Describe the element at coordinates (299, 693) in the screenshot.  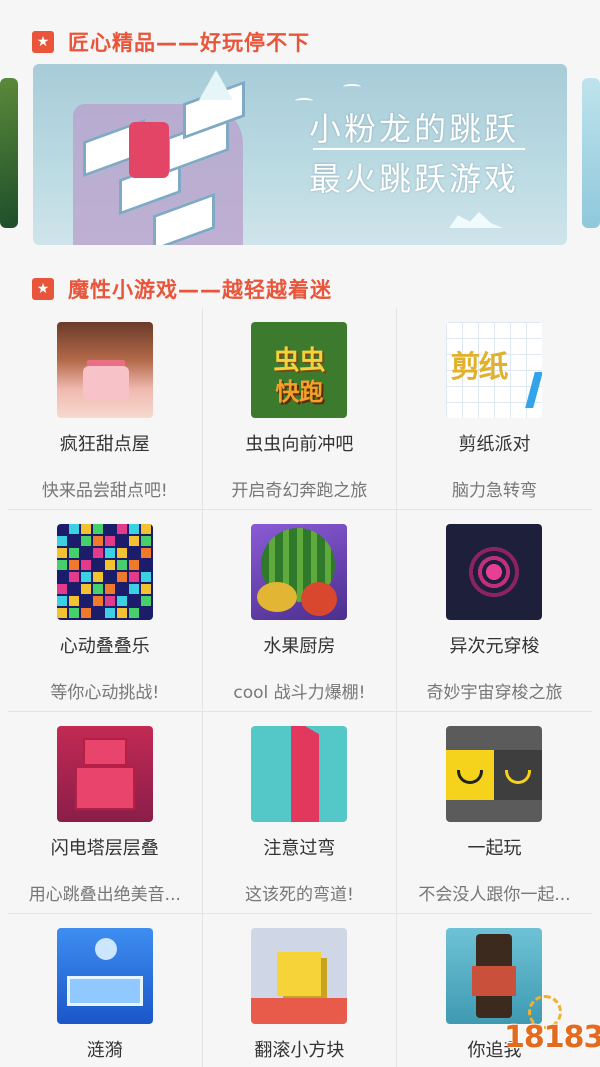
I see `game-desc: cool 战斗力爆棚!` at that location.